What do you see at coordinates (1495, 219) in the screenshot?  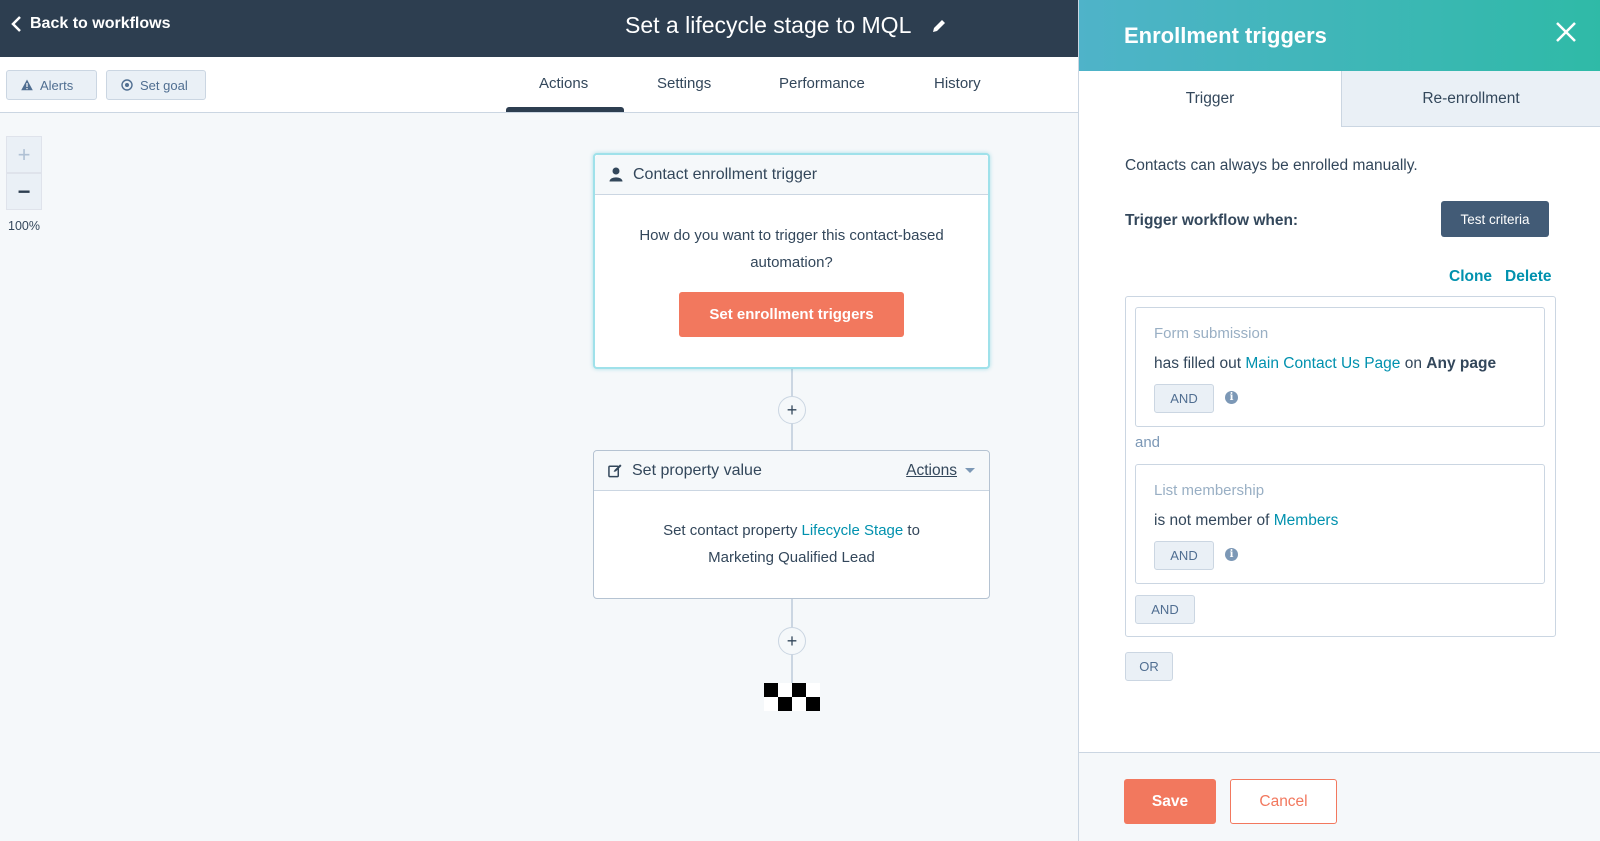 I see `test-criteria-button: Test criteria` at bounding box center [1495, 219].